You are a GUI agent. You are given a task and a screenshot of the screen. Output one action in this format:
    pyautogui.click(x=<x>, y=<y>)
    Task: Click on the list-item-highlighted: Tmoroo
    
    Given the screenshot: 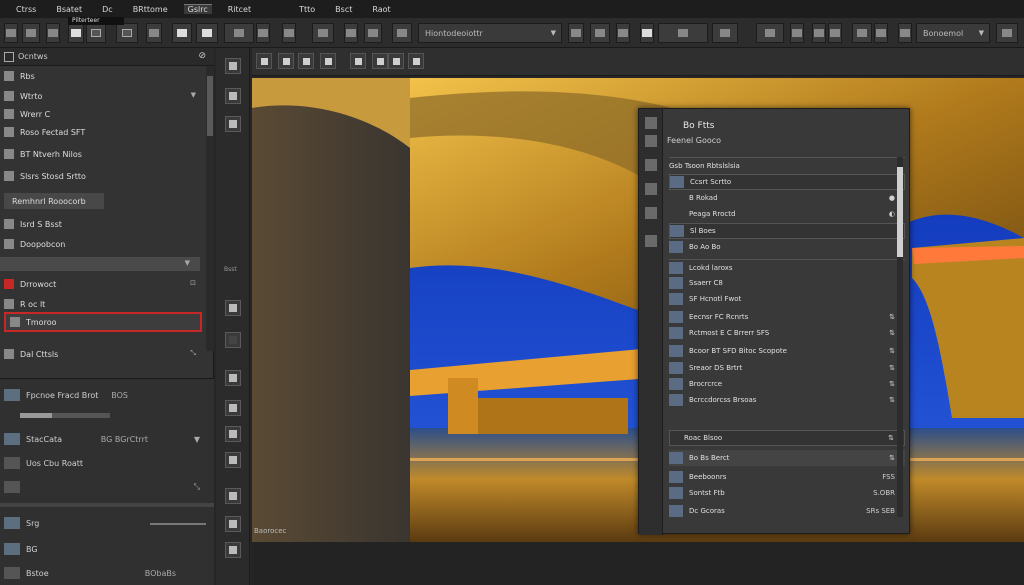 What is the action you would take?
    pyautogui.click(x=103, y=322)
    